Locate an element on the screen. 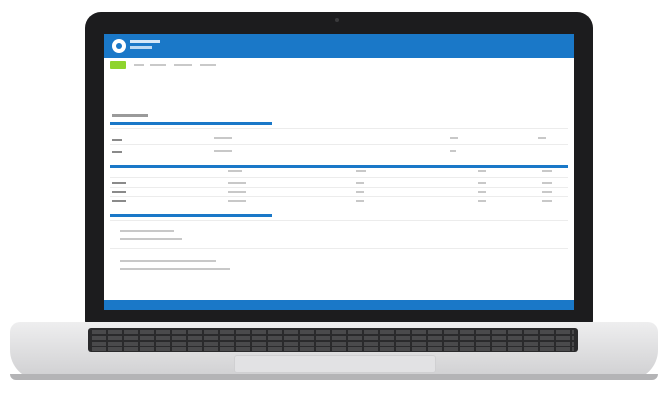 Image resolution: width=664 pixels, height=397 pixels. app-brand-text is located at coordinates (145, 41).